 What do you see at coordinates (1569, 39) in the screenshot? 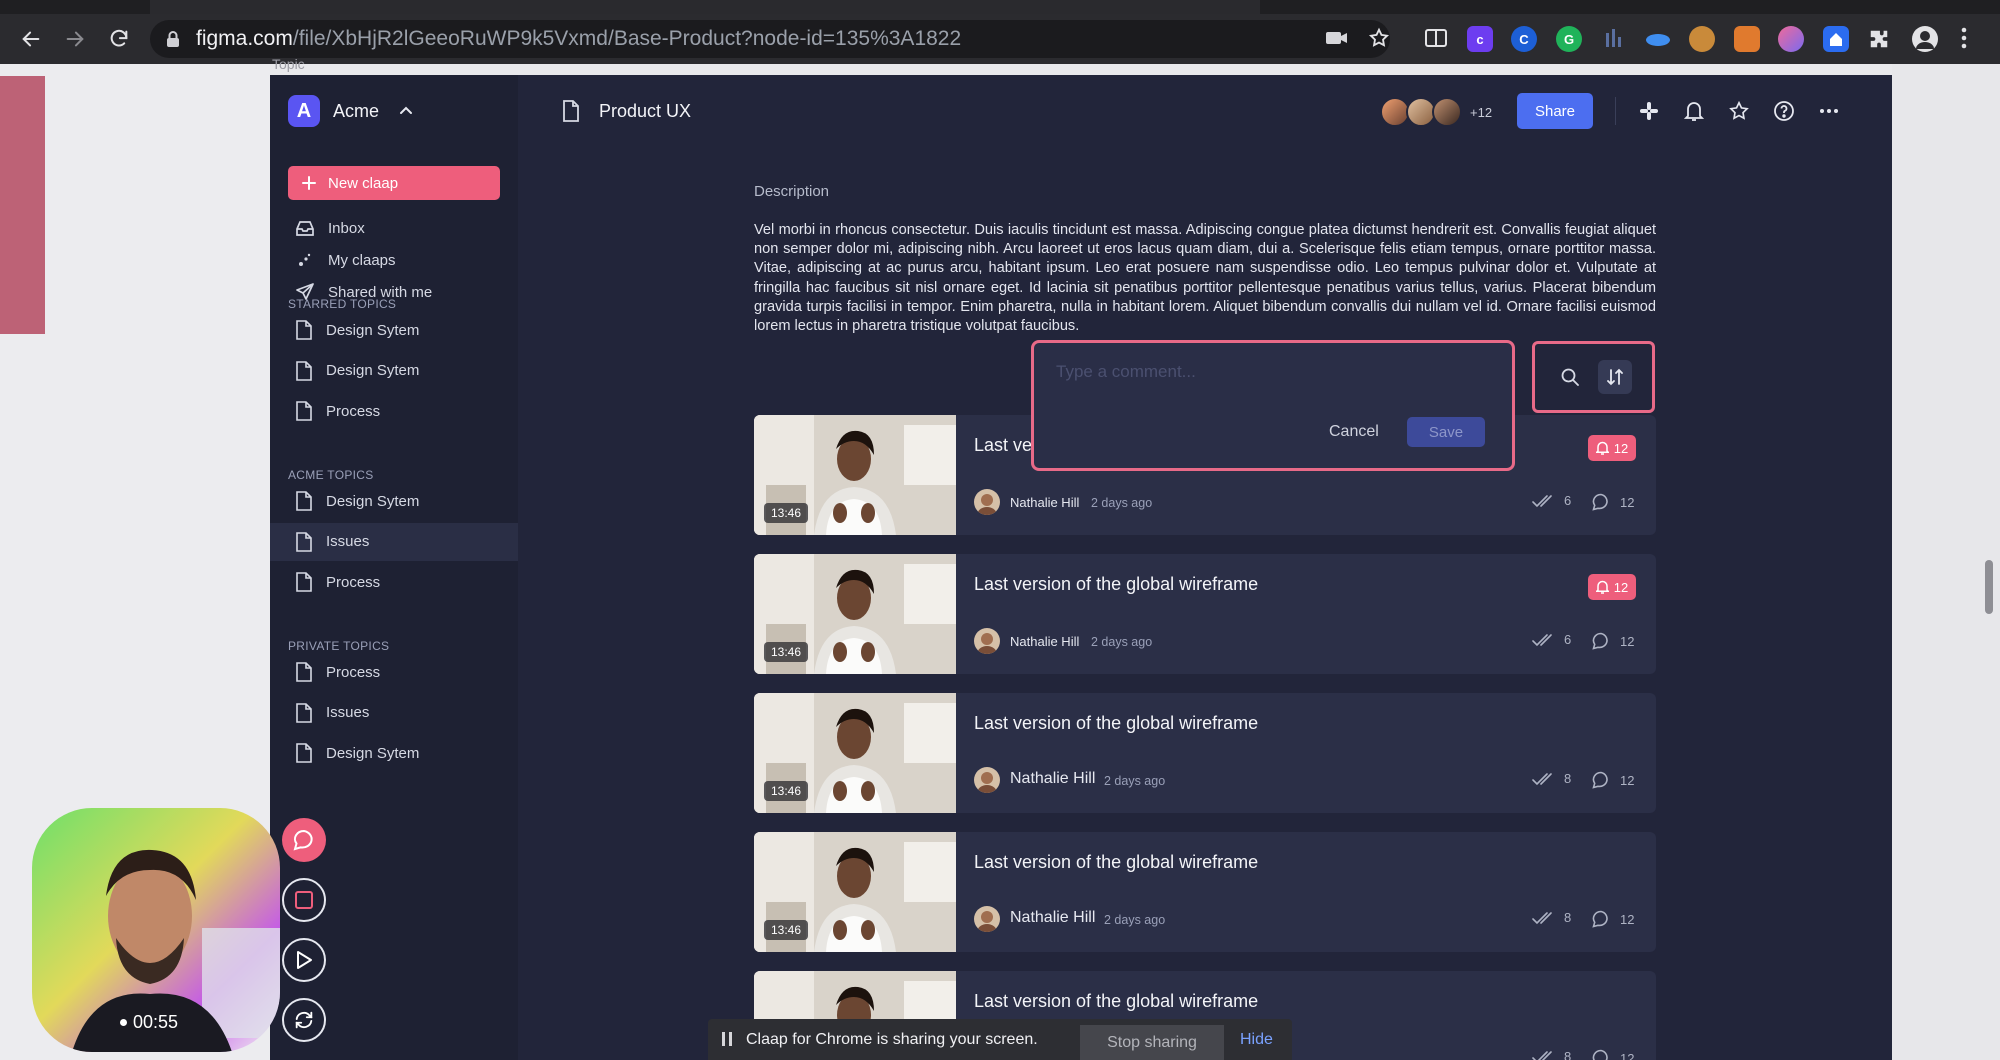
I see `grammarly-extension-icon: G` at bounding box center [1569, 39].